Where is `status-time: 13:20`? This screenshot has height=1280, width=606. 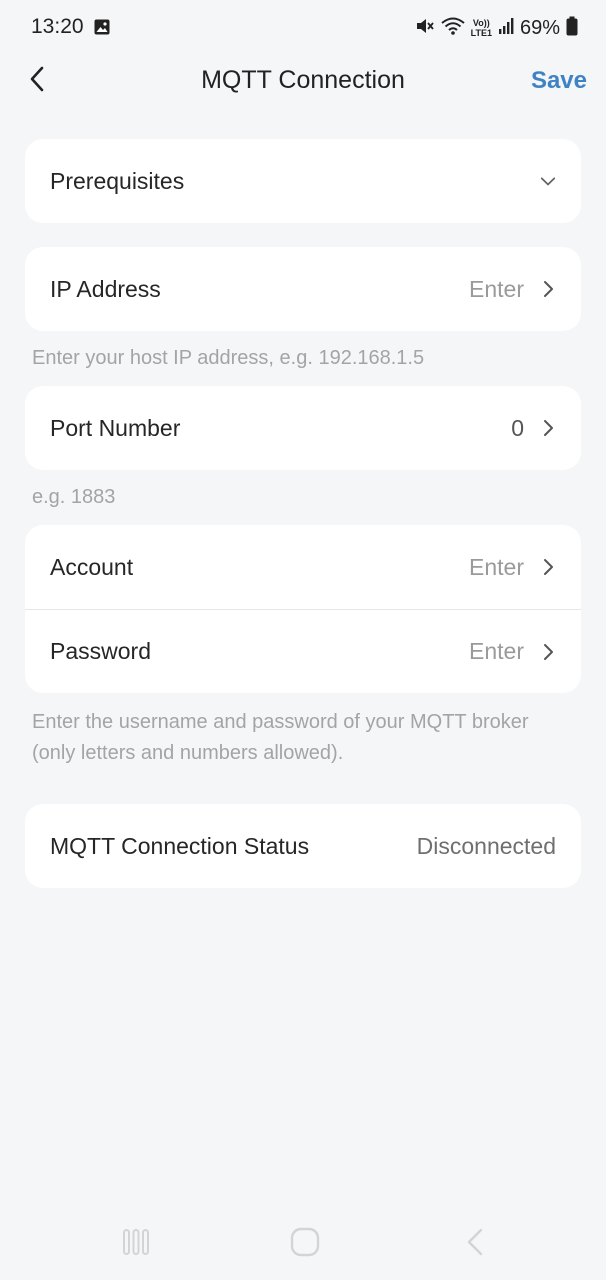
status-time: 13:20 is located at coordinates (57, 26).